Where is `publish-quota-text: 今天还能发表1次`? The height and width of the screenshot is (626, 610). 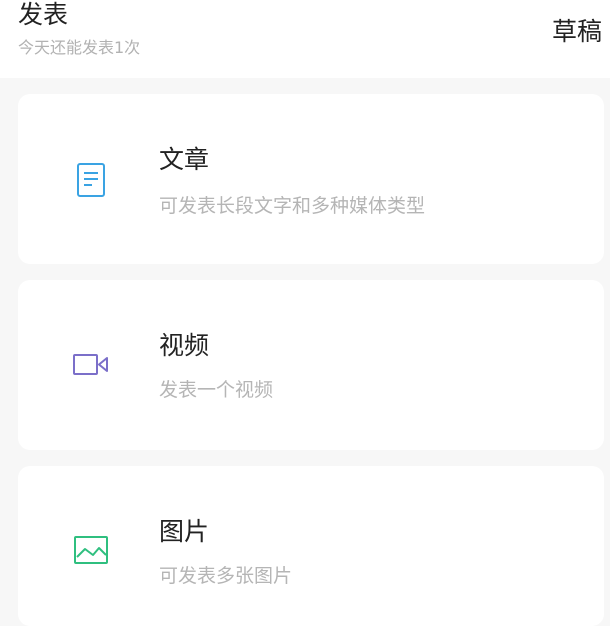
publish-quota-text: 今天还能发表1次 is located at coordinates (79, 47).